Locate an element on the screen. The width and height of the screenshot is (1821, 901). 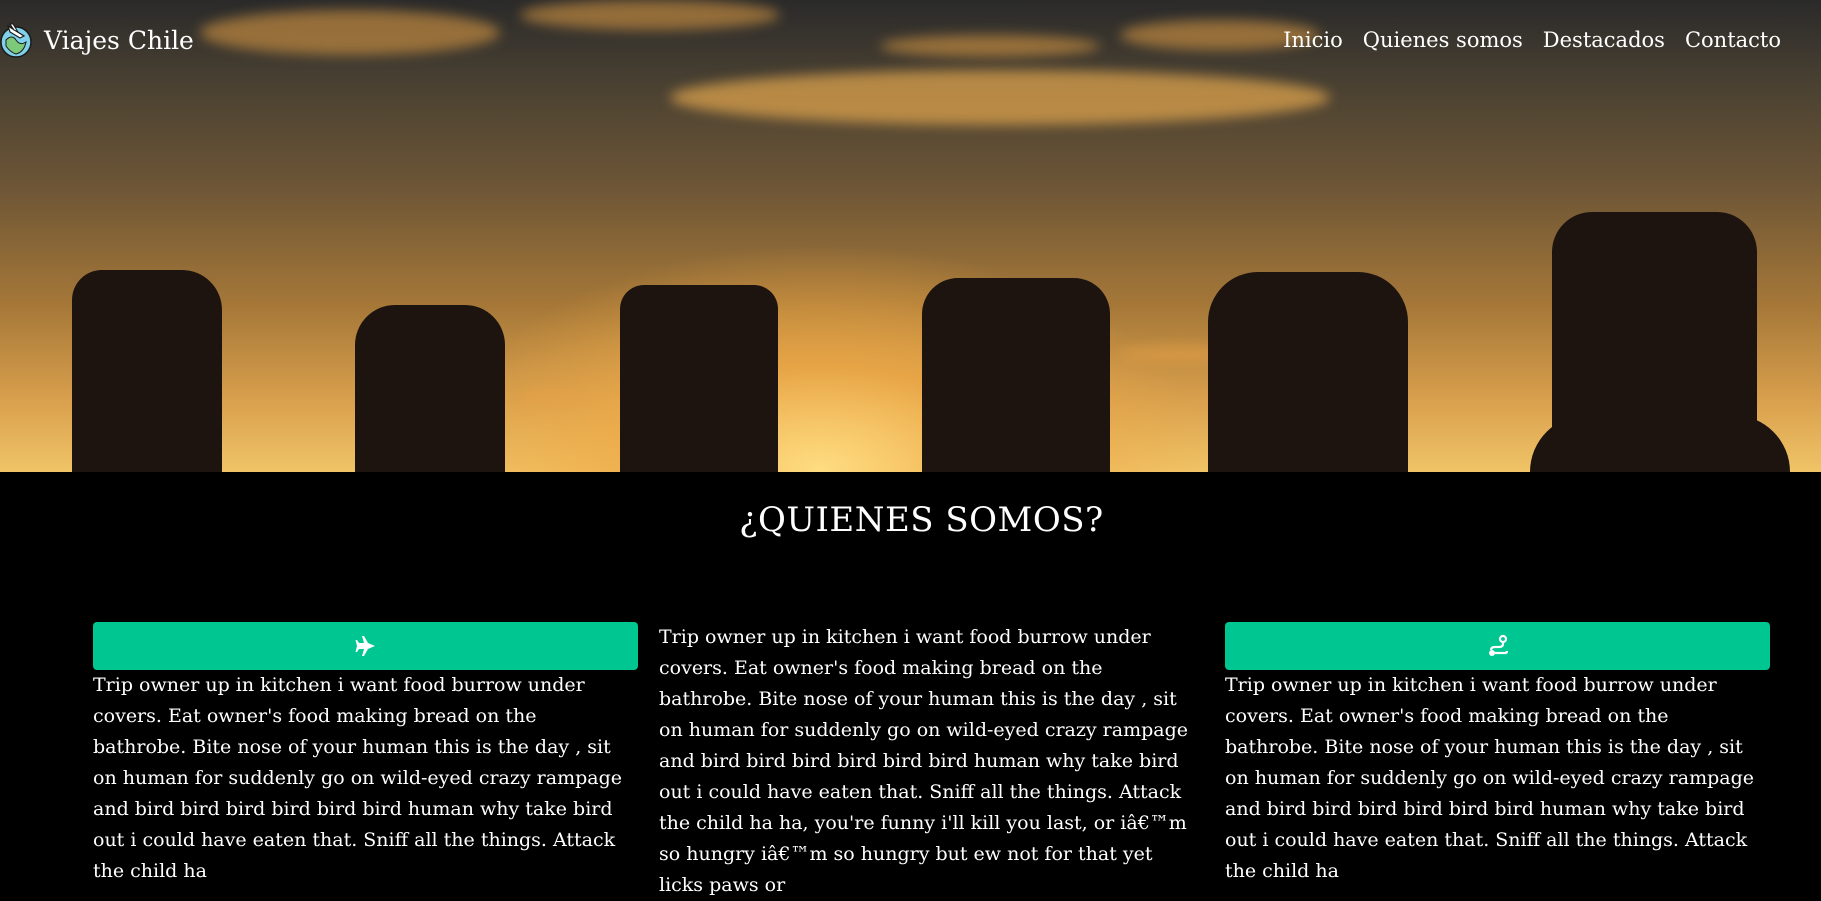
route-icon is located at coordinates (1498, 645).